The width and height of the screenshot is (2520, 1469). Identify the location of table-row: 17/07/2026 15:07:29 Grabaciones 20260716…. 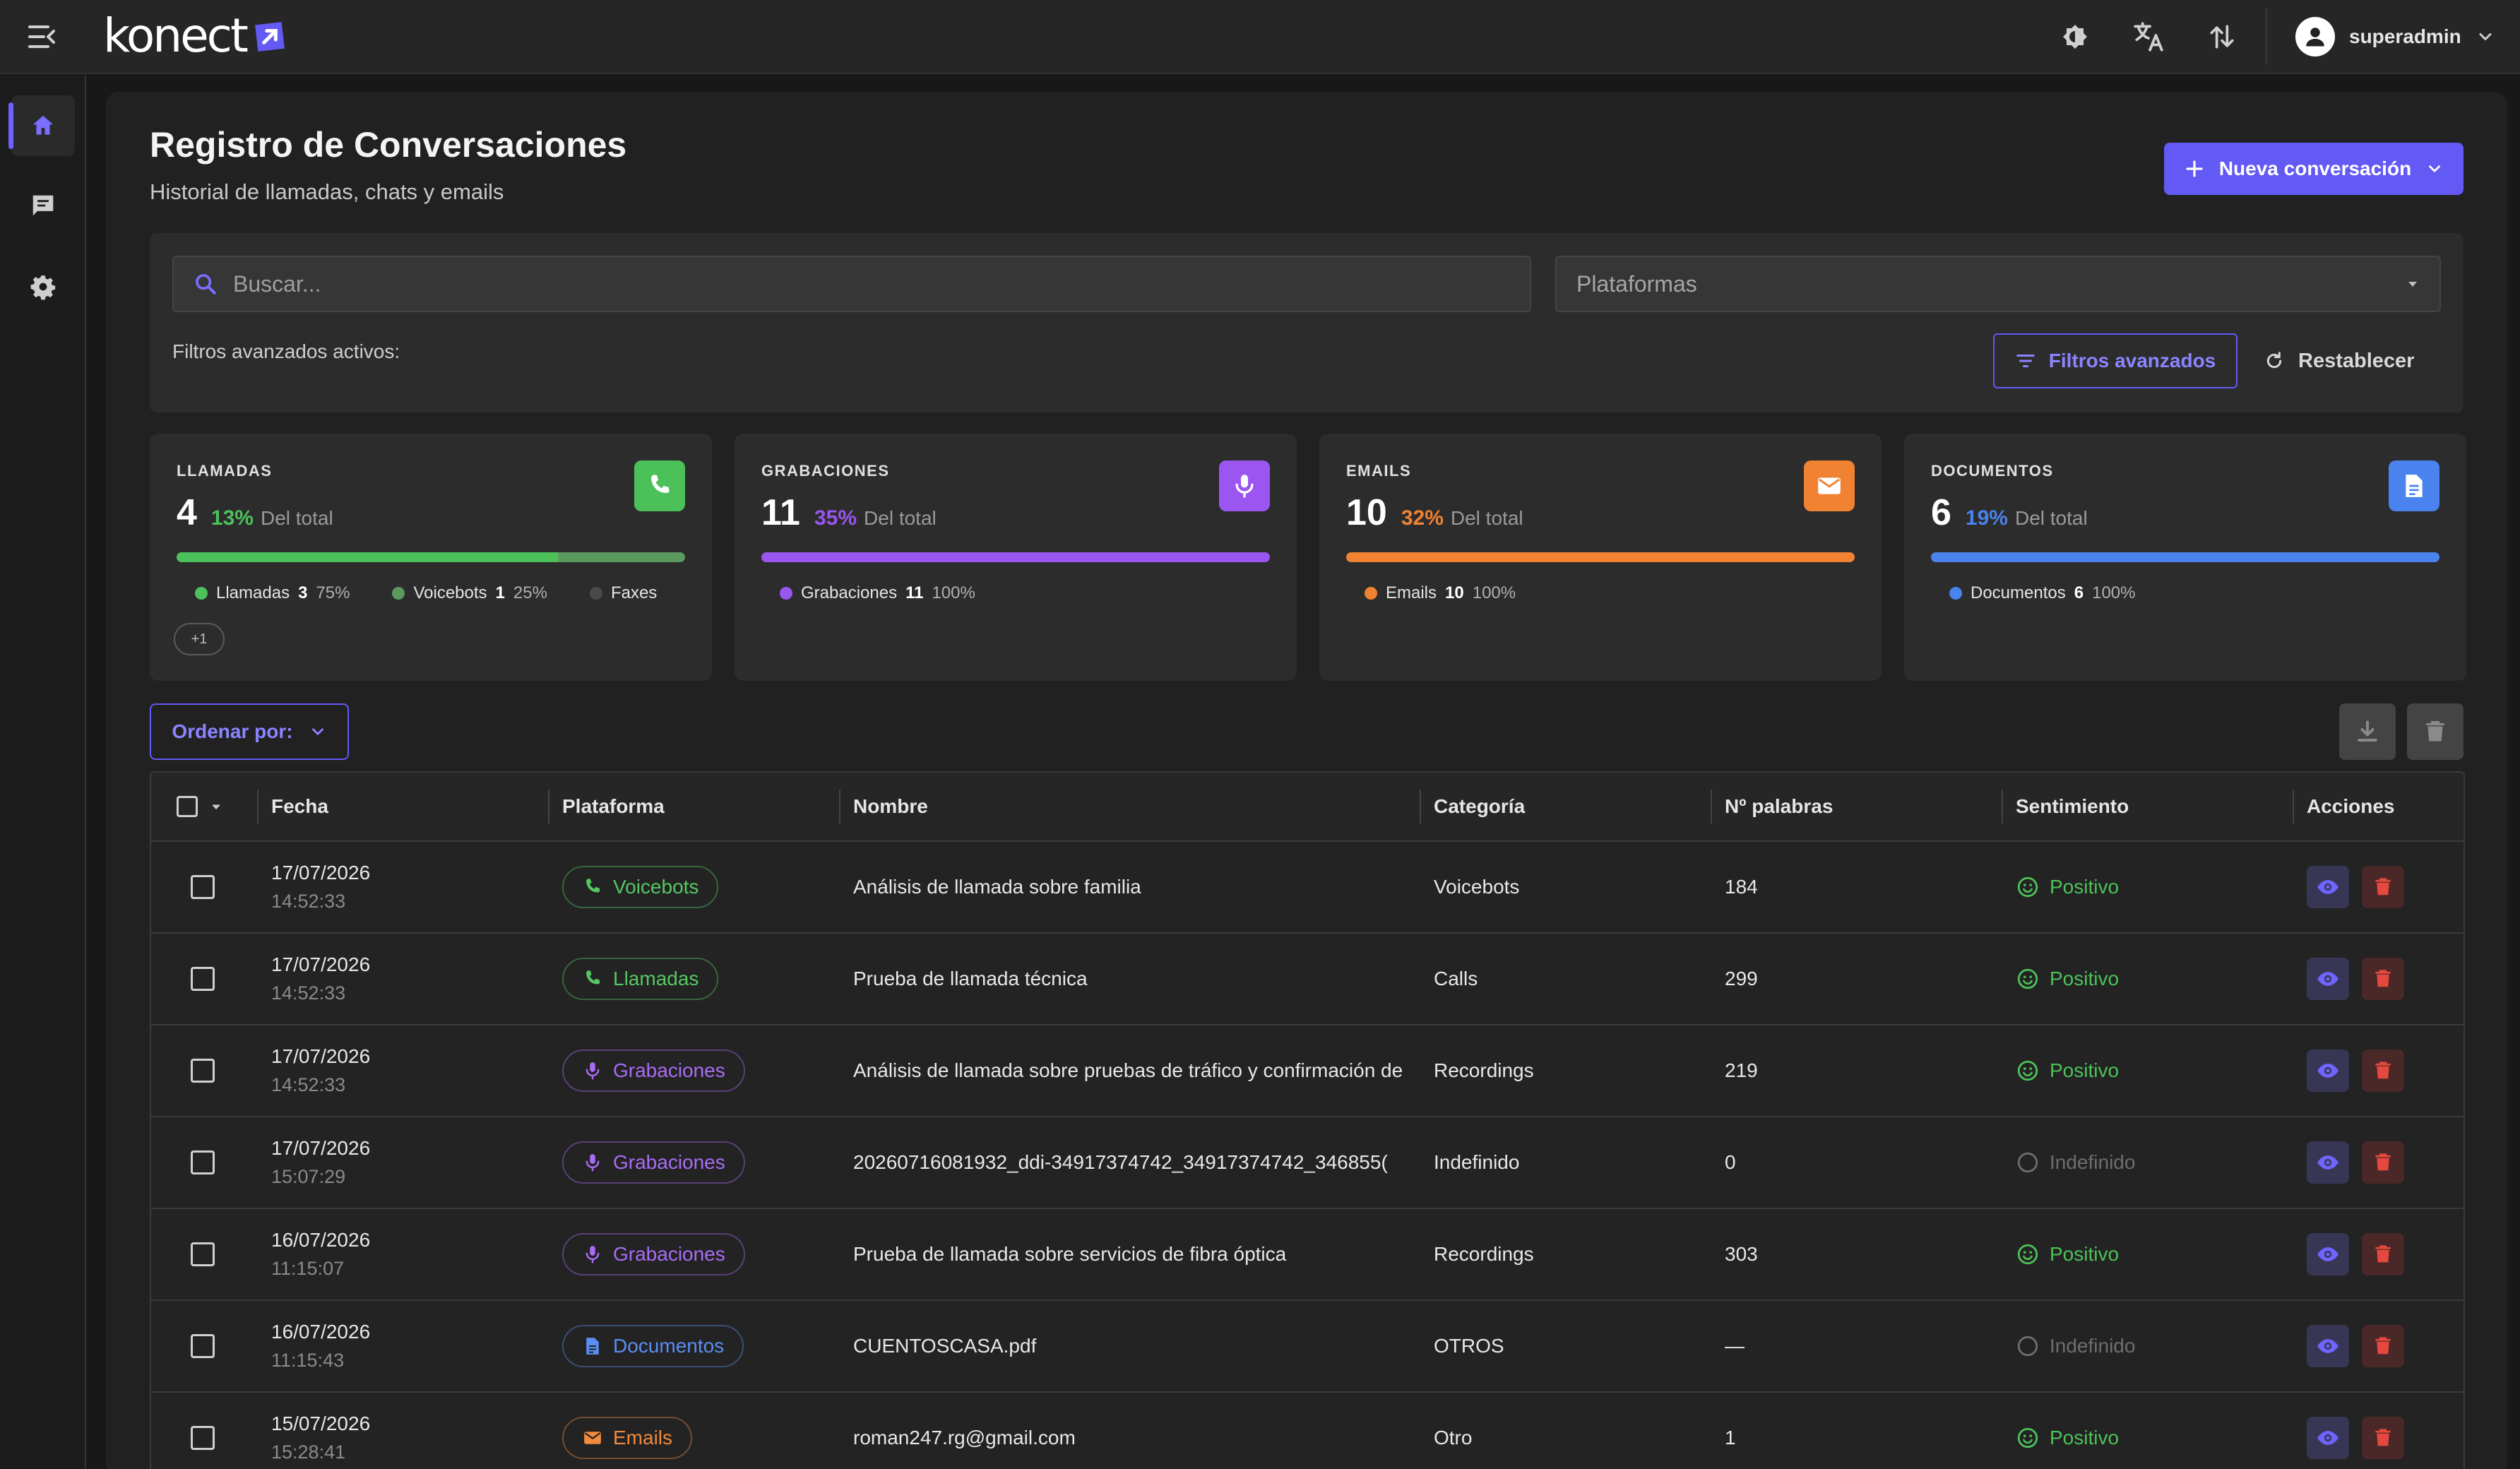
(1307, 1163).